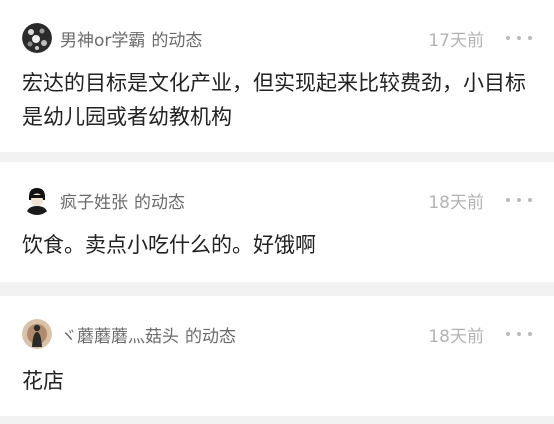 Image resolution: width=554 pixels, height=424 pixels. Describe the element at coordinates (37, 334) in the screenshot. I see `silhouette-avatar-icon` at that location.